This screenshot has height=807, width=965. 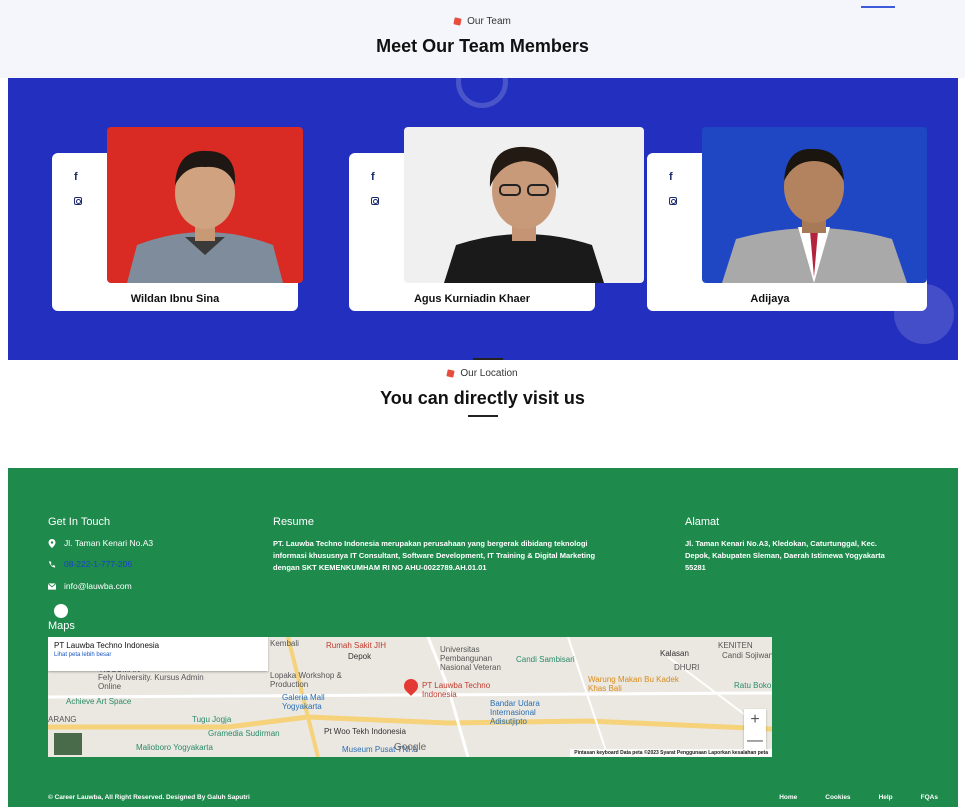 I want to click on team-card: f Adijaya, so click(x=787, y=219).